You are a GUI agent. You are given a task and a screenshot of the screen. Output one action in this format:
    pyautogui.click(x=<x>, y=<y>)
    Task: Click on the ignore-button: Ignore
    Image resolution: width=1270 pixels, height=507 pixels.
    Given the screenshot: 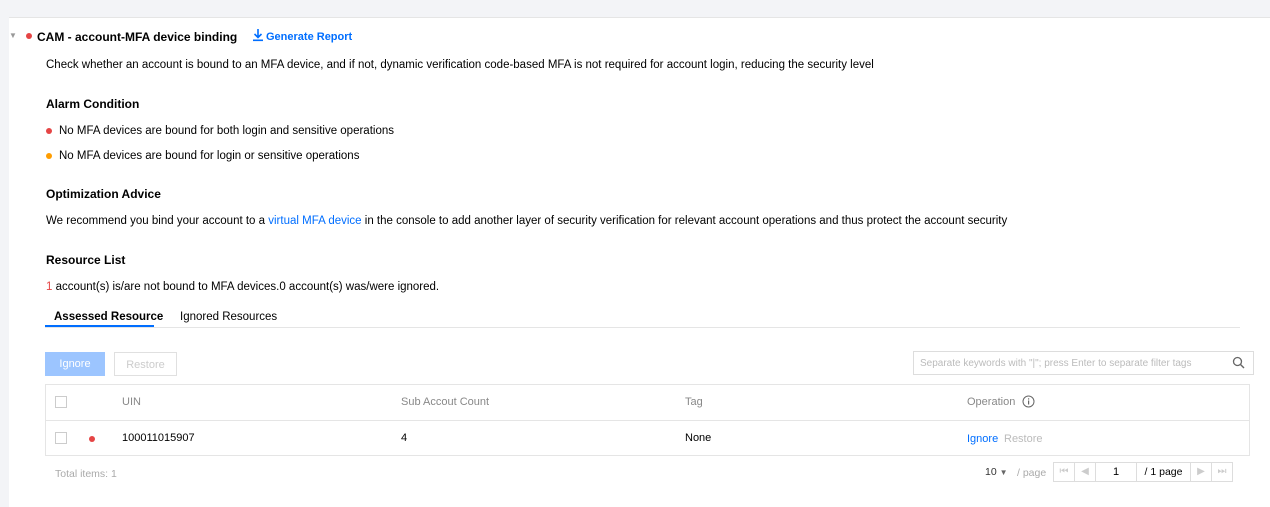 What is the action you would take?
    pyautogui.click(x=75, y=364)
    